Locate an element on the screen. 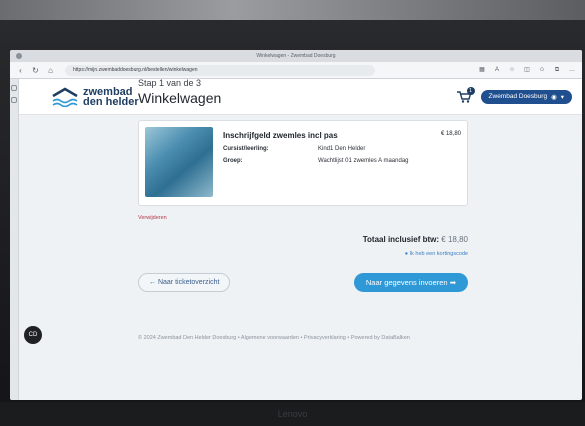 This screenshot has width=585, height=426. account-button: Zwembad Doesburg ◉ ▾ is located at coordinates (526, 96).